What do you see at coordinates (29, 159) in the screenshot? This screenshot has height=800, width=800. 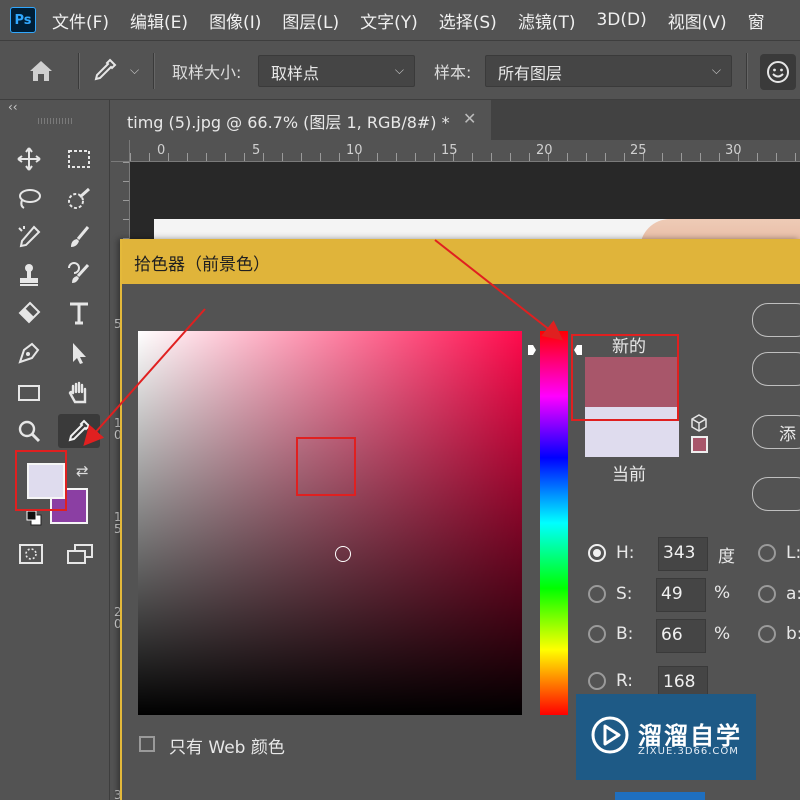 I see `move-icon` at bounding box center [29, 159].